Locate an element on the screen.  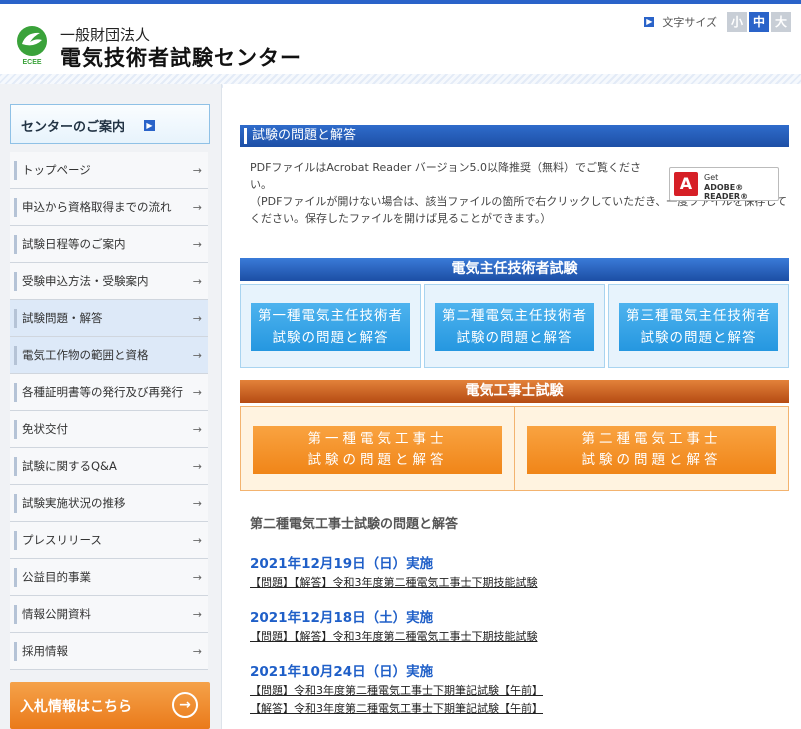
center-guide-button: センターのご案内 ▶ is located at coordinates (110, 124).